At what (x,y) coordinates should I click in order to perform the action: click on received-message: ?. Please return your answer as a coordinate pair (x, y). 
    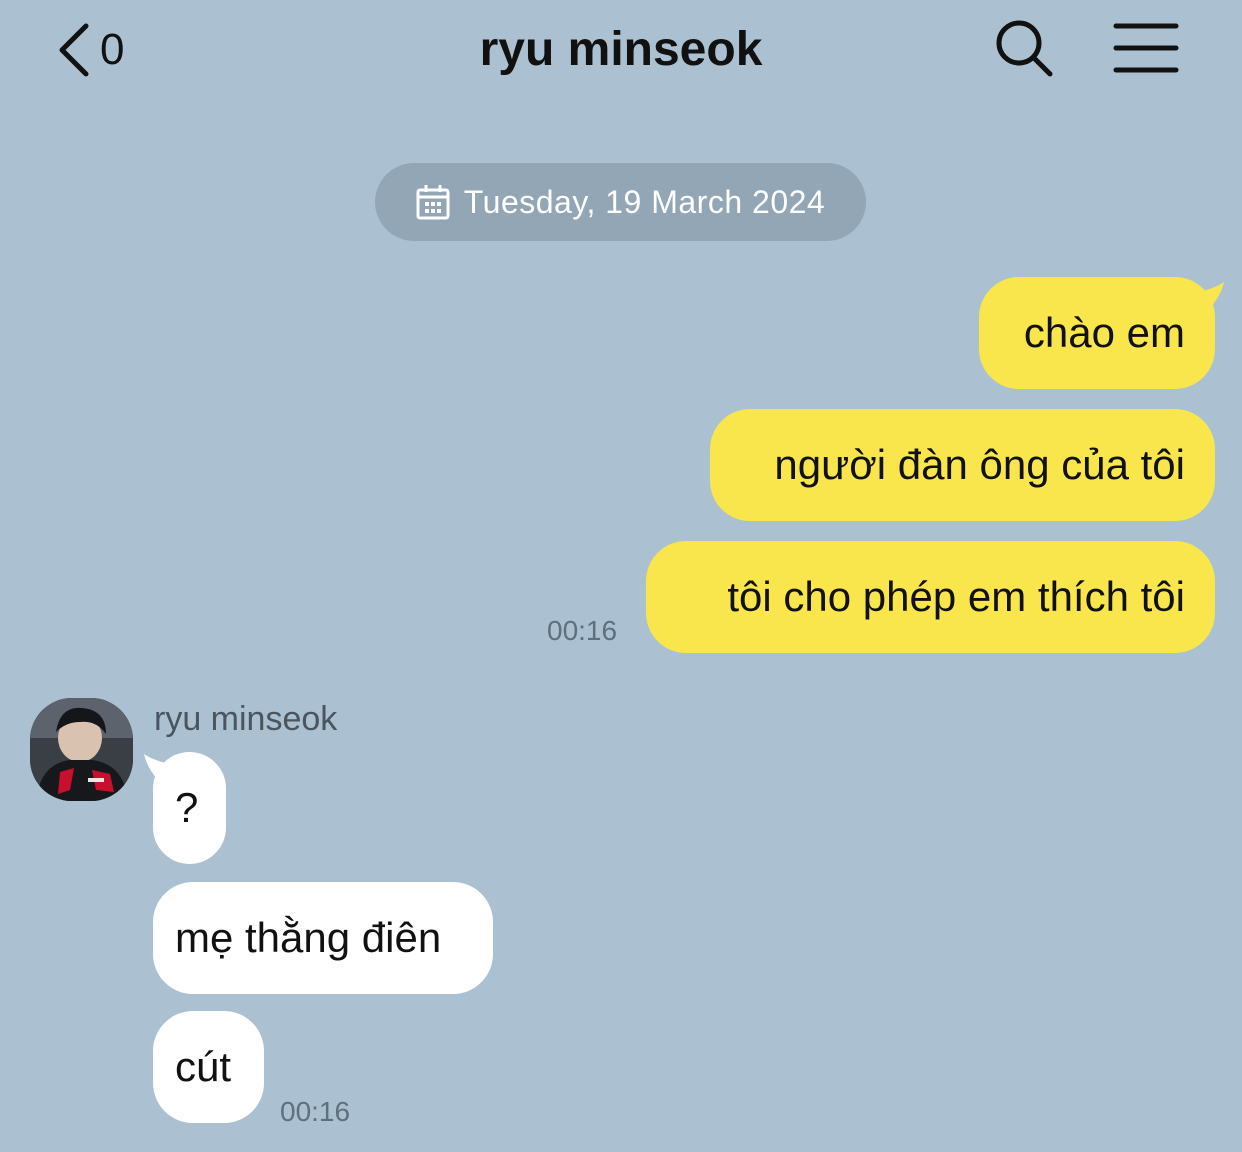
    Looking at the image, I should click on (189, 808).